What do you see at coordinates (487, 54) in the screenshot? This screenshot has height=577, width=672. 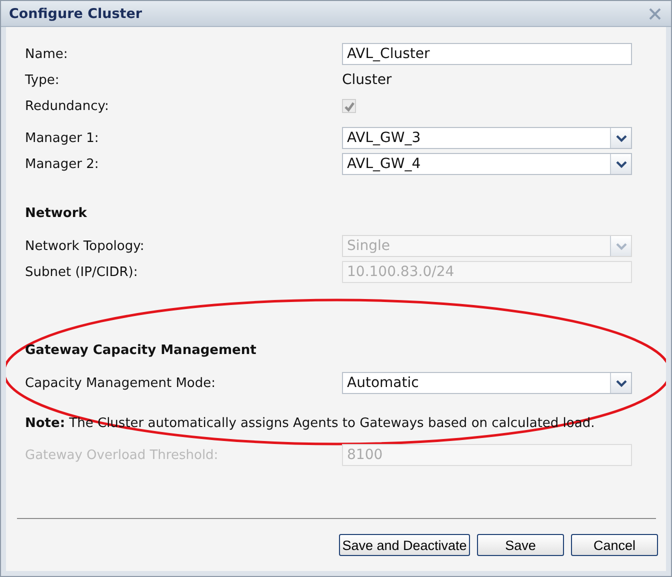 I see `text-field: AVL_Cluster` at bounding box center [487, 54].